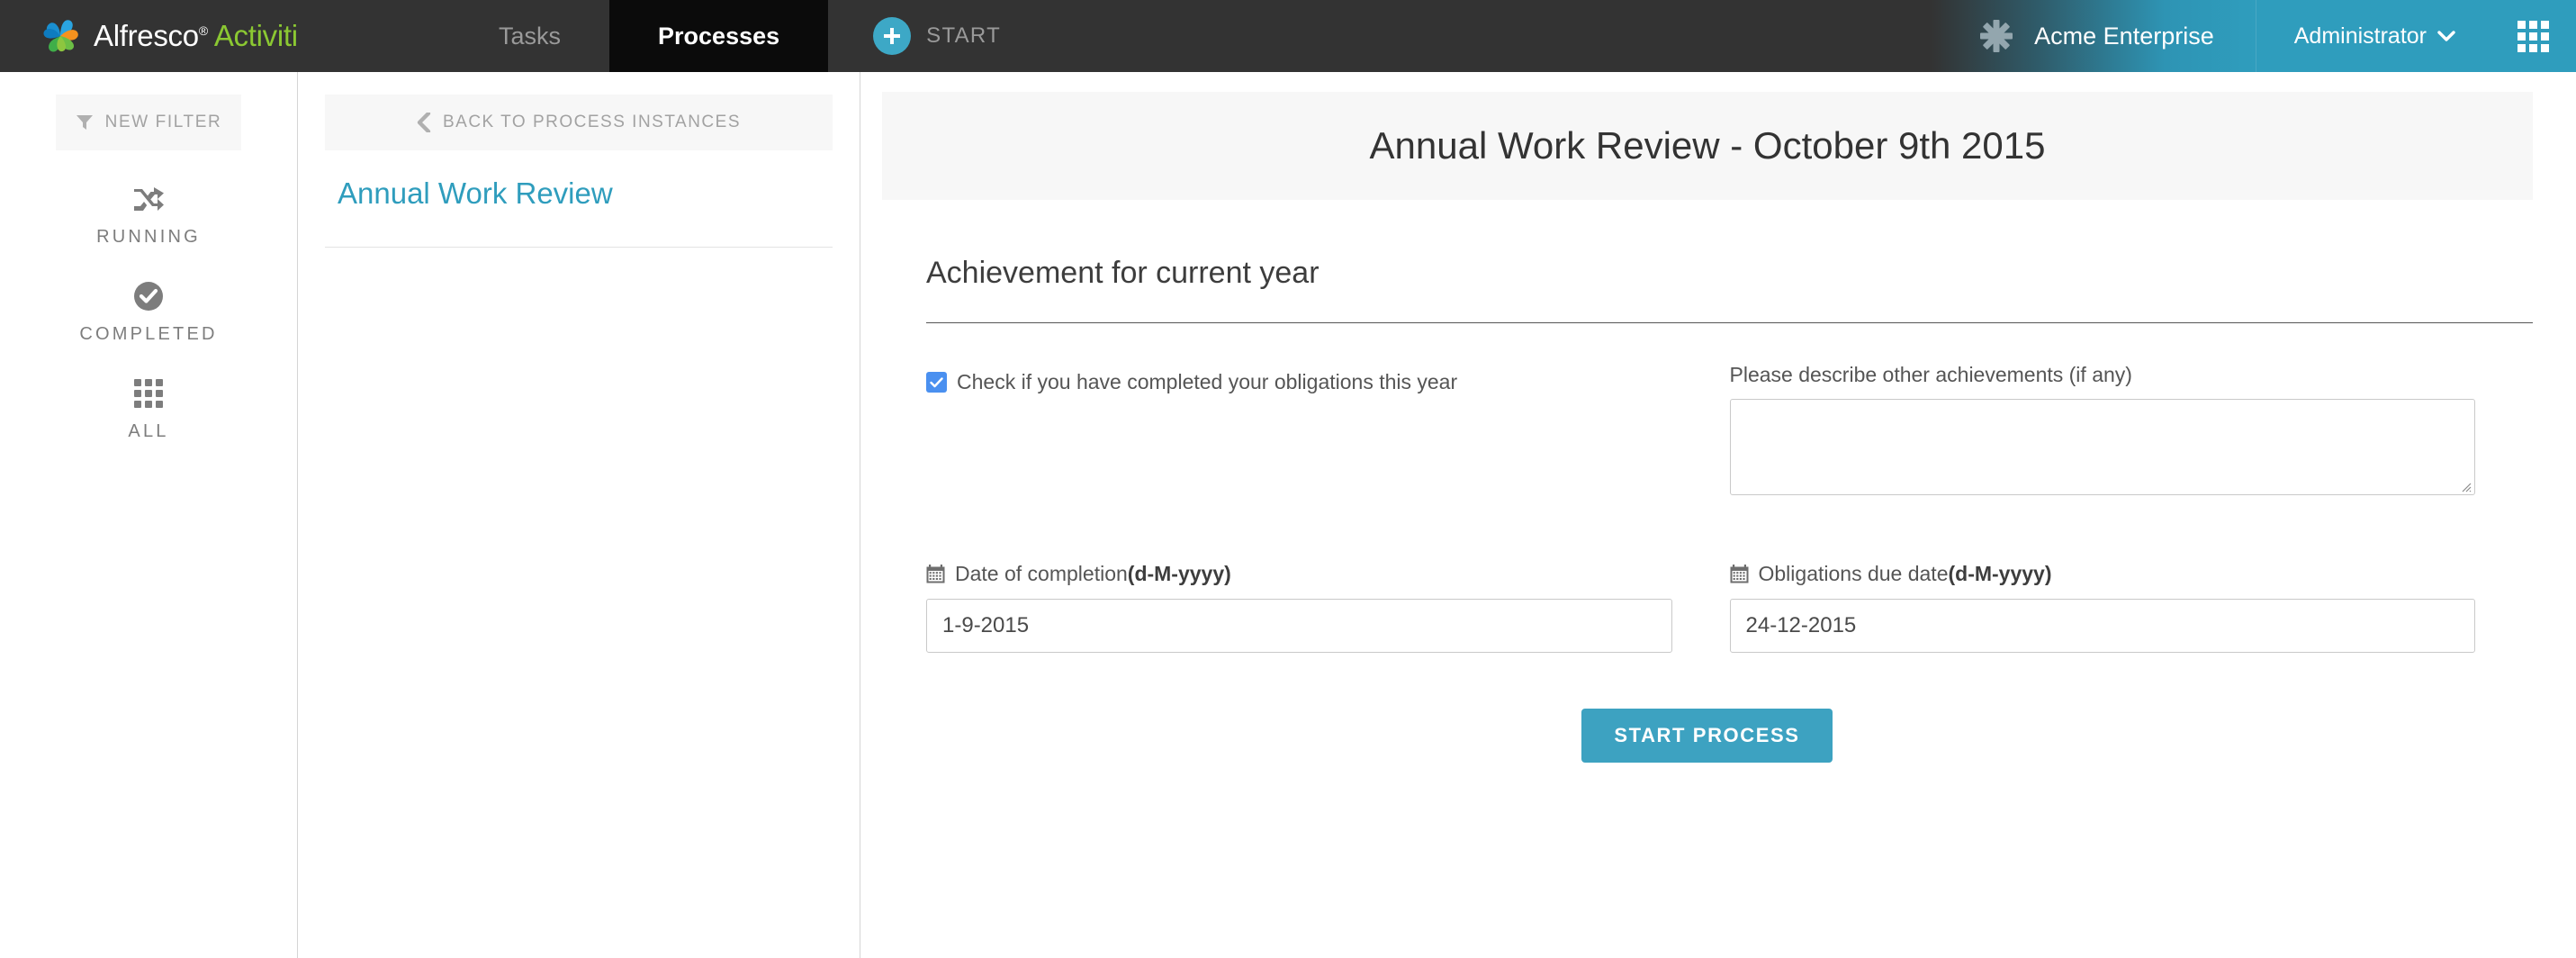 This screenshot has height=958, width=2576. What do you see at coordinates (84, 122) in the screenshot?
I see `filter-funnel-icon` at bounding box center [84, 122].